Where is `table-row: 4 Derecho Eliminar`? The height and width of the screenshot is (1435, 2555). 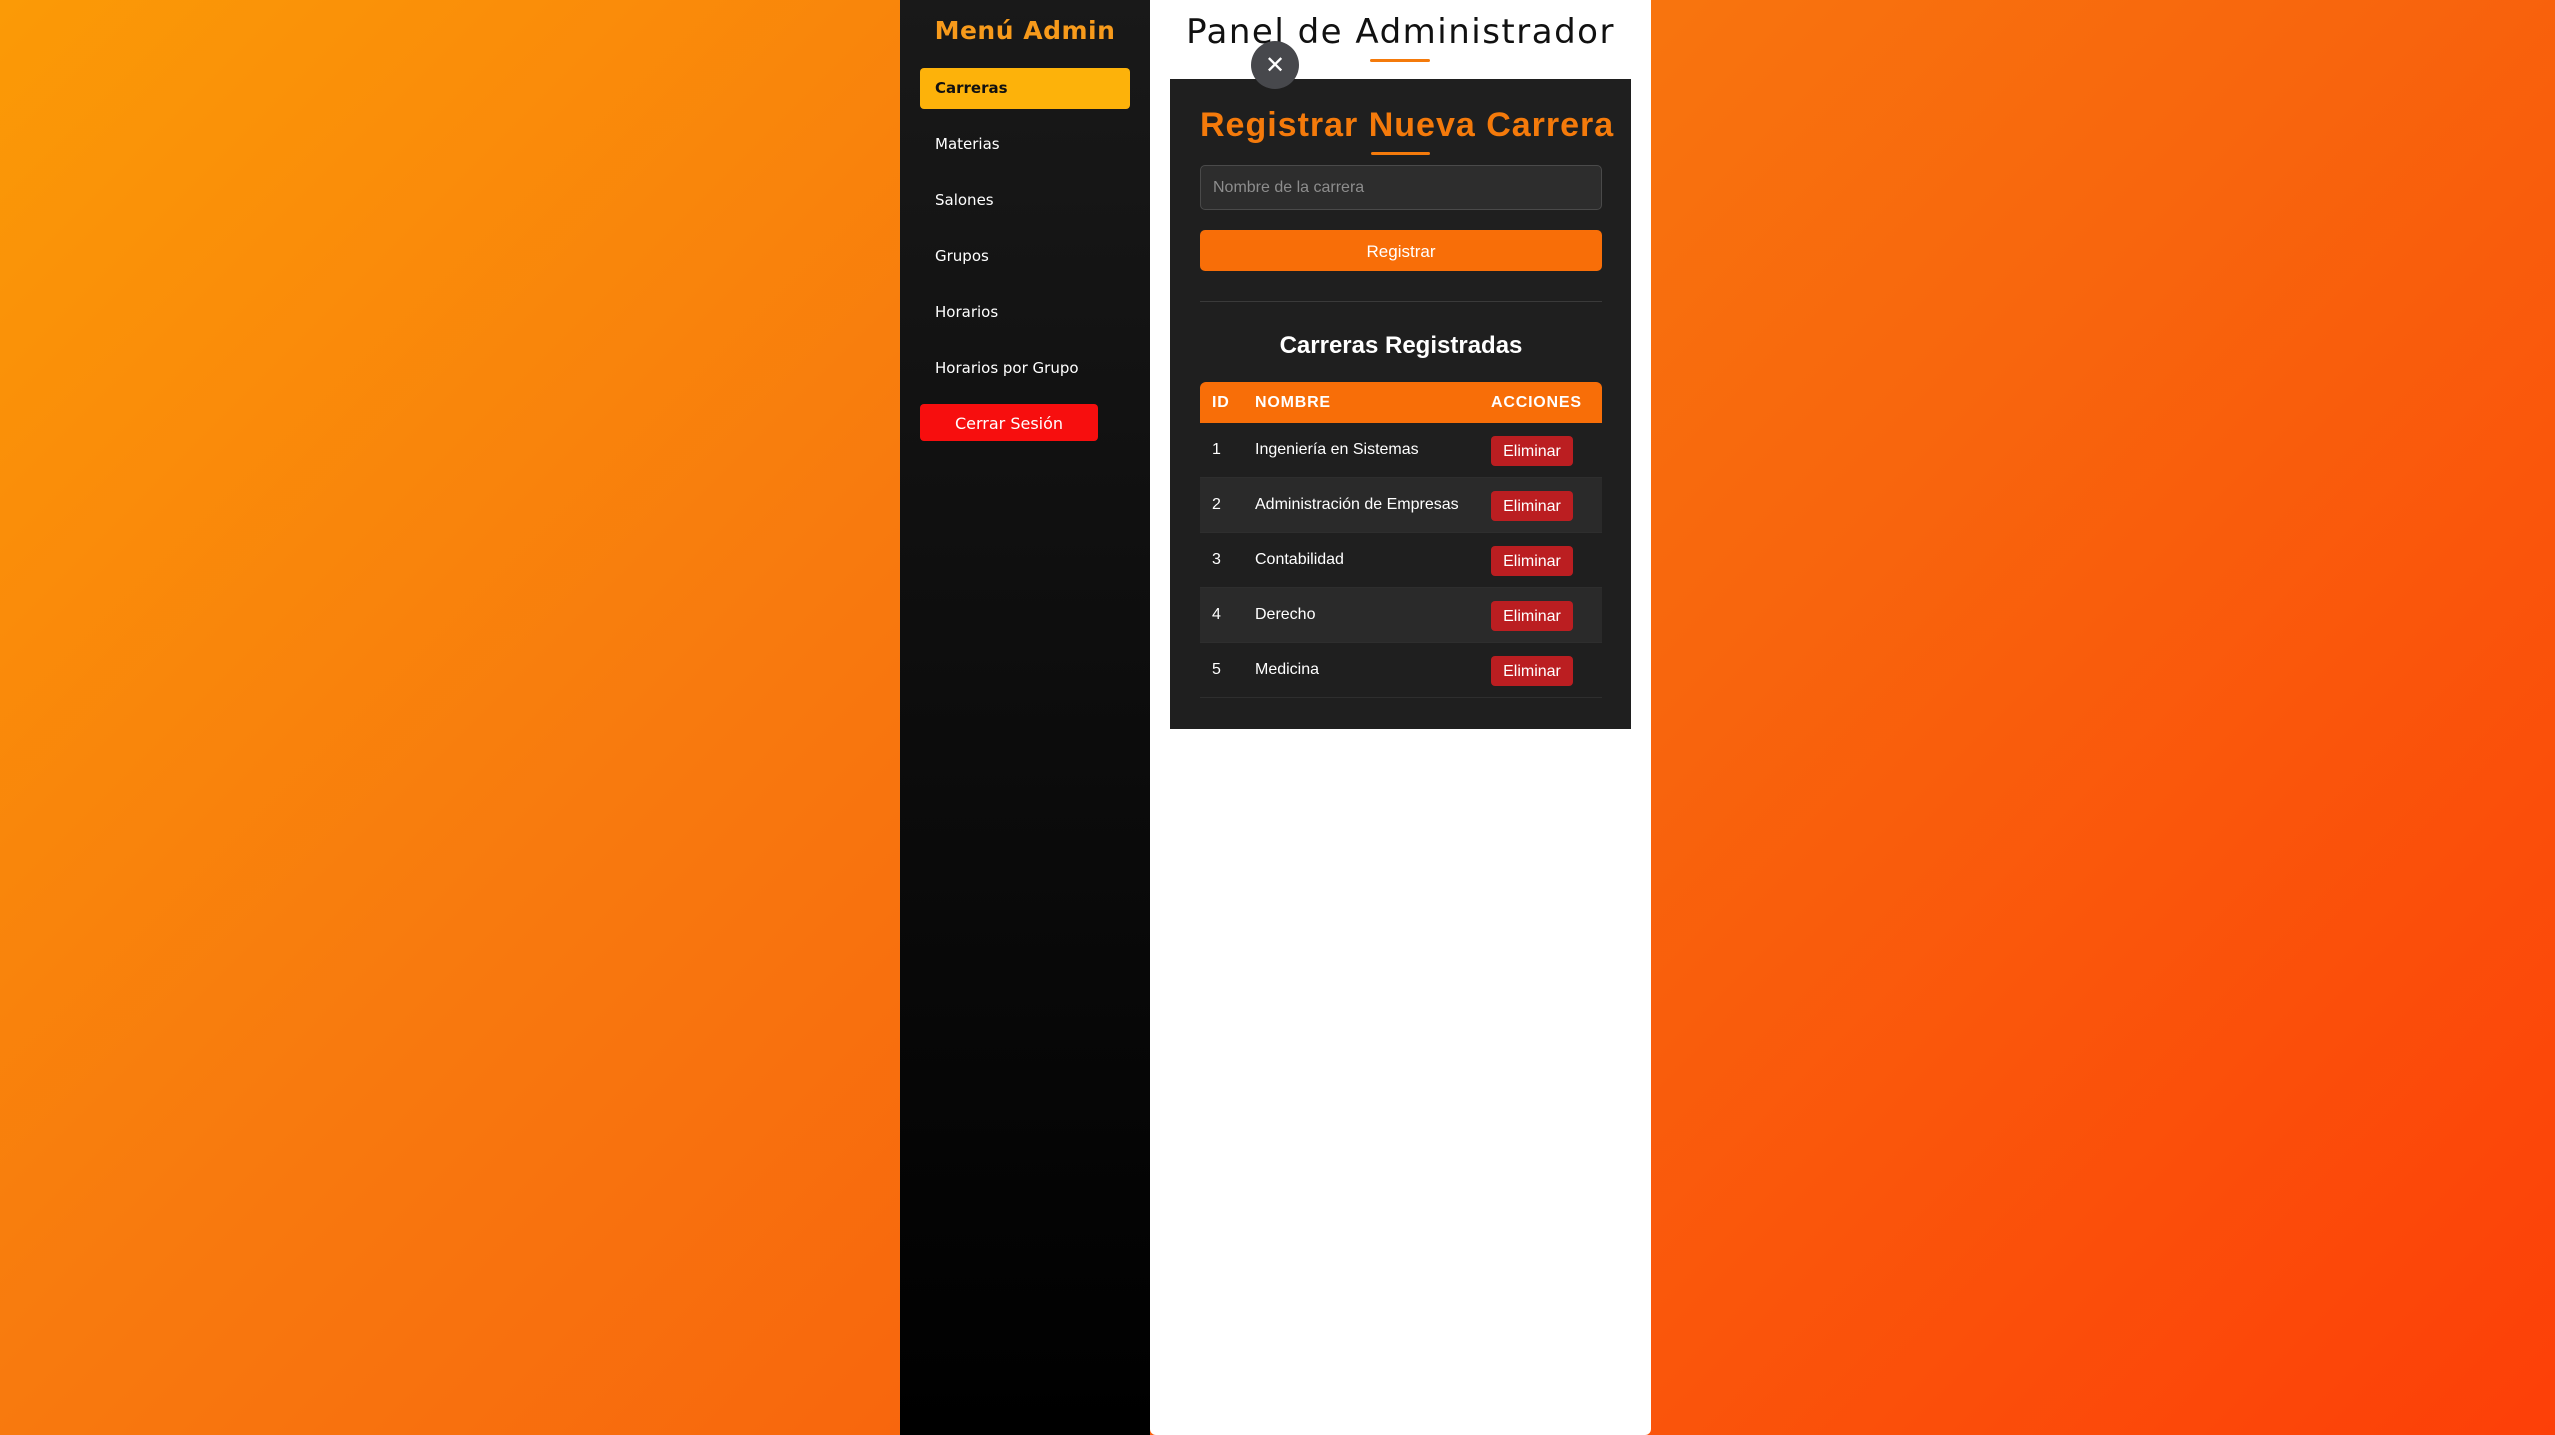
table-row: 4 Derecho Eliminar is located at coordinates (1401, 615).